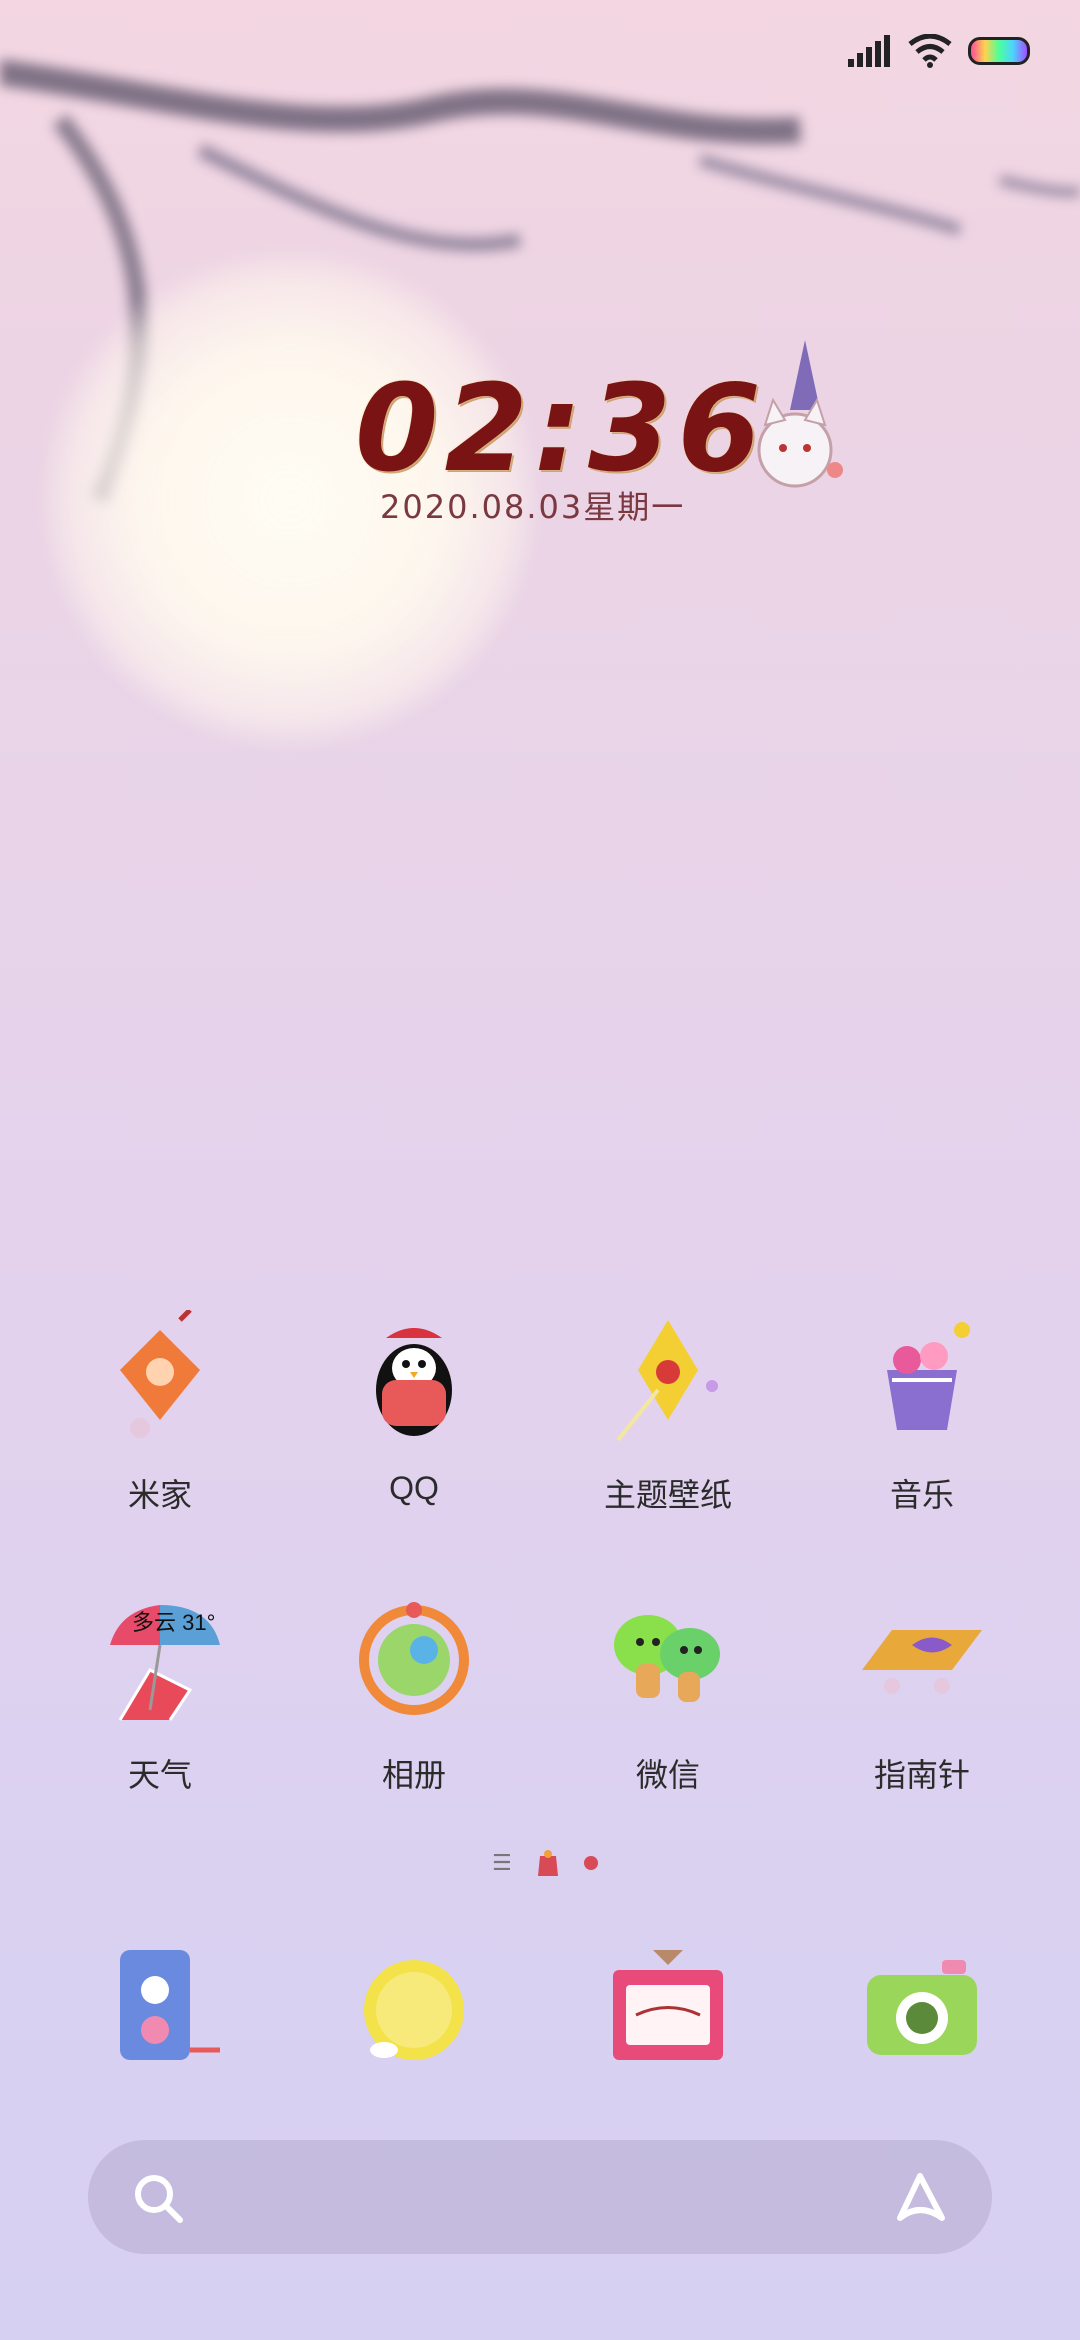 The height and width of the screenshot is (2340, 1080). Describe the element at coordinates (668, 2010) in the screenshot. I see `browser-icon` at that location.